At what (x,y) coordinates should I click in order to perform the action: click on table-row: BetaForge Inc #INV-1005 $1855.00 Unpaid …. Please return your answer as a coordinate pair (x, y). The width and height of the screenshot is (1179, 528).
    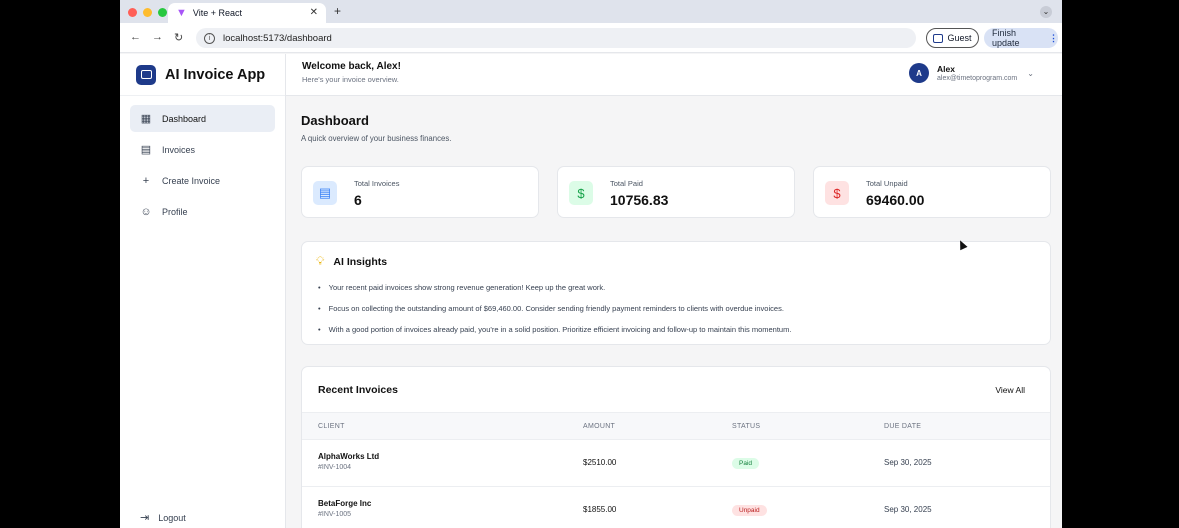
    Looking at the image, I should click on (676, 507).